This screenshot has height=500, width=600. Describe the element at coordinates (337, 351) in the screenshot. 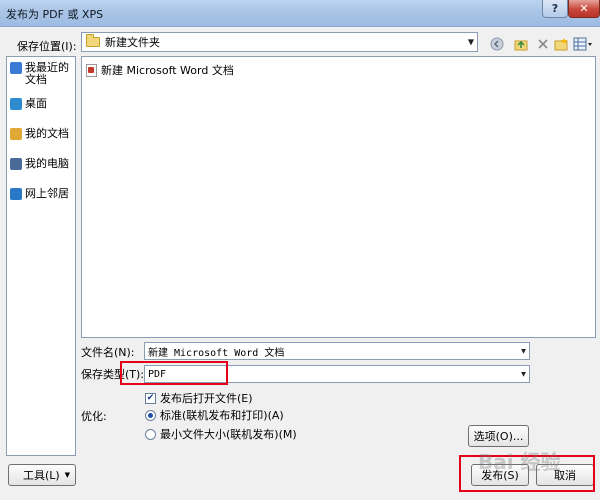

I see `filename-input: 新建 Microsoft Word 文档 ▼` at that location.